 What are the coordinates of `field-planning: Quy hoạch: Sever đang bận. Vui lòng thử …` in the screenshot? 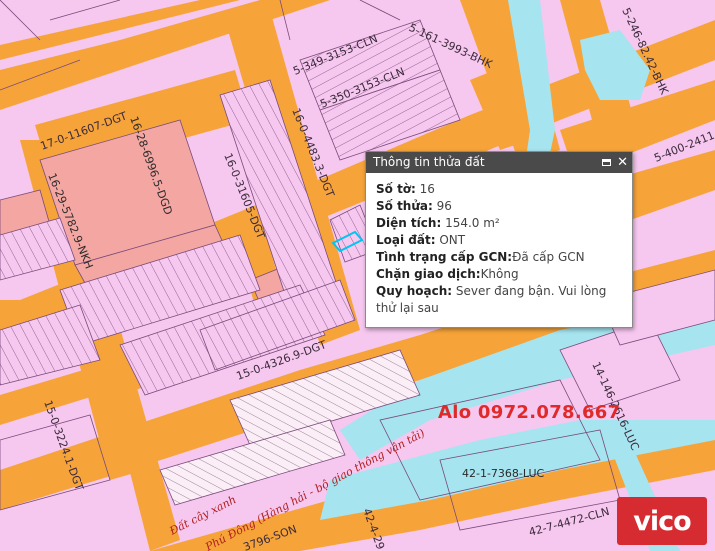 It's located at (491, 299).